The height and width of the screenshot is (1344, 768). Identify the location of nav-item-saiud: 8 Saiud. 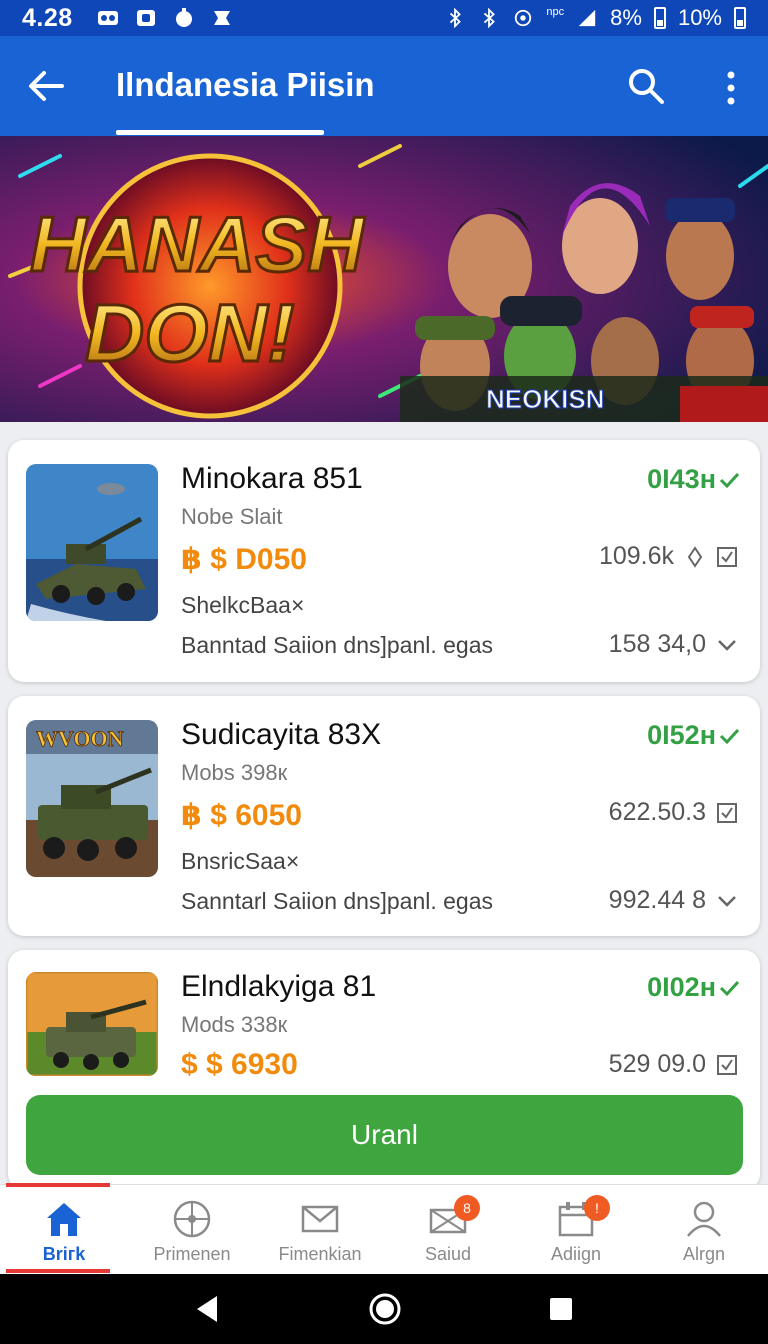
(448, 1230).